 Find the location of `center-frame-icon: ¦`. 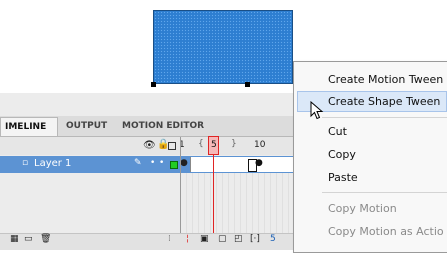

center-frame-icon: ¦ is located at coordinates (187, 239).